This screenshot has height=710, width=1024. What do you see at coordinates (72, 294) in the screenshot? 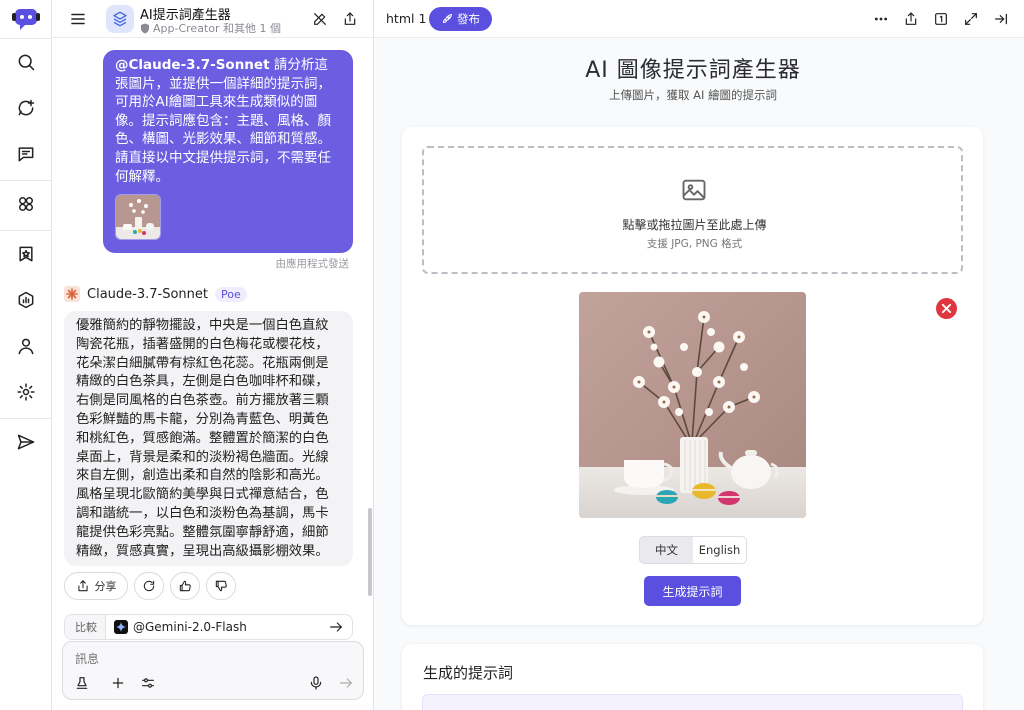
I see `claude-logo-icon` at bounding box center [72, 294].